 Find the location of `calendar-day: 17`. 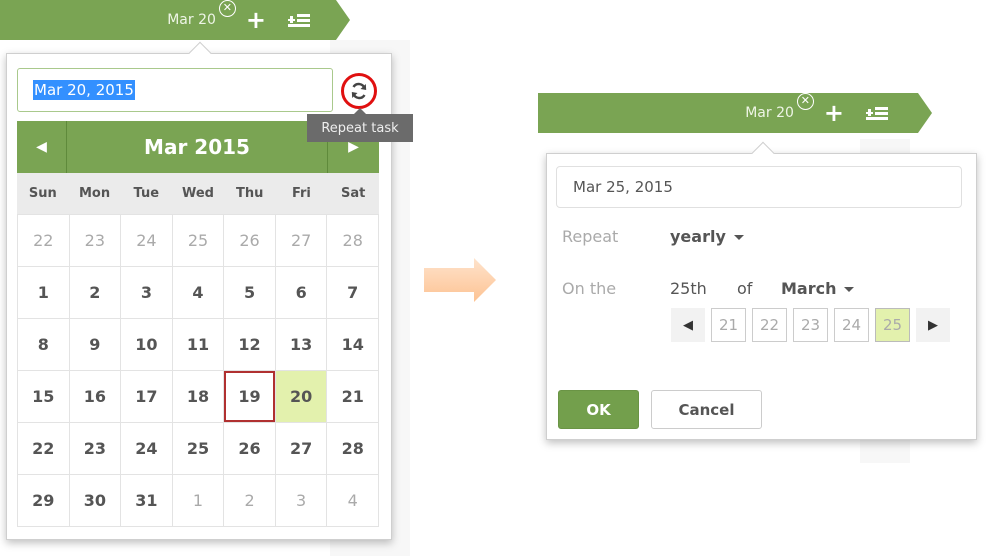

calendar-day: 17 is located at coordinates (147, 397).